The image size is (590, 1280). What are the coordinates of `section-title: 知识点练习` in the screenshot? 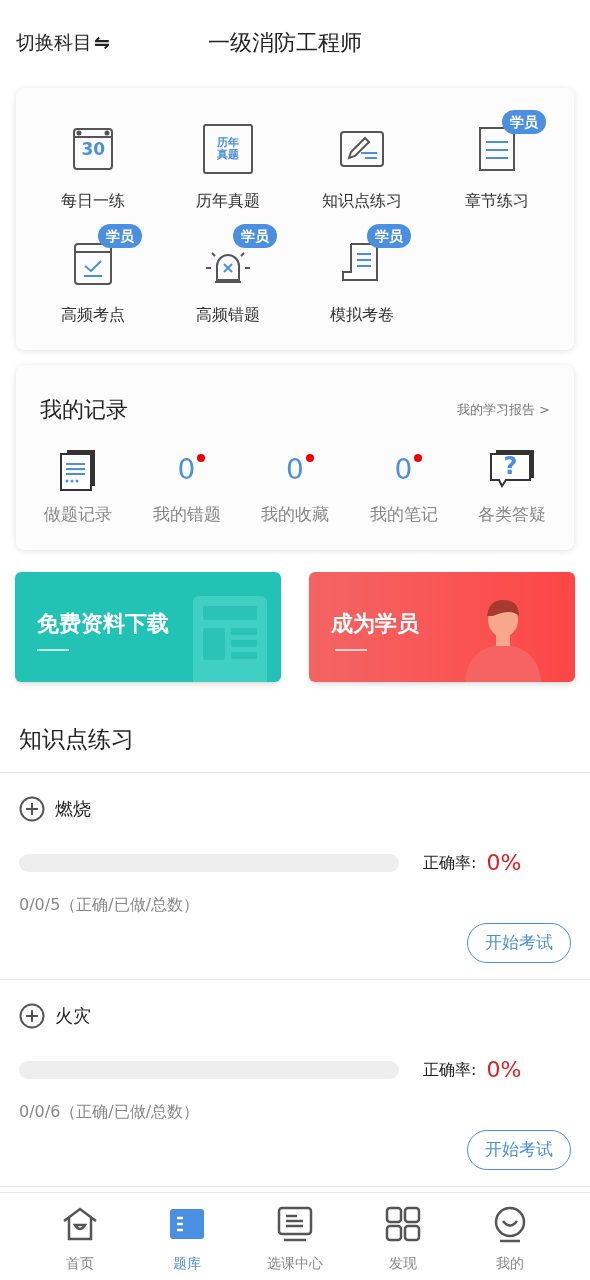 It's located at (76, 739).